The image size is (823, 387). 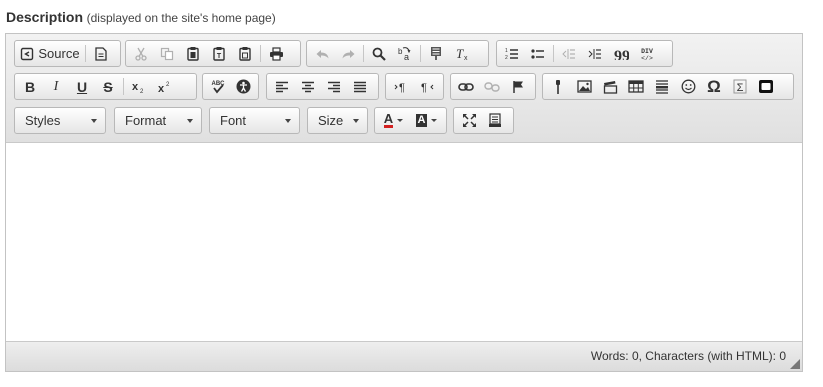 I want to click on paste-button, so click(x=193, y=53).